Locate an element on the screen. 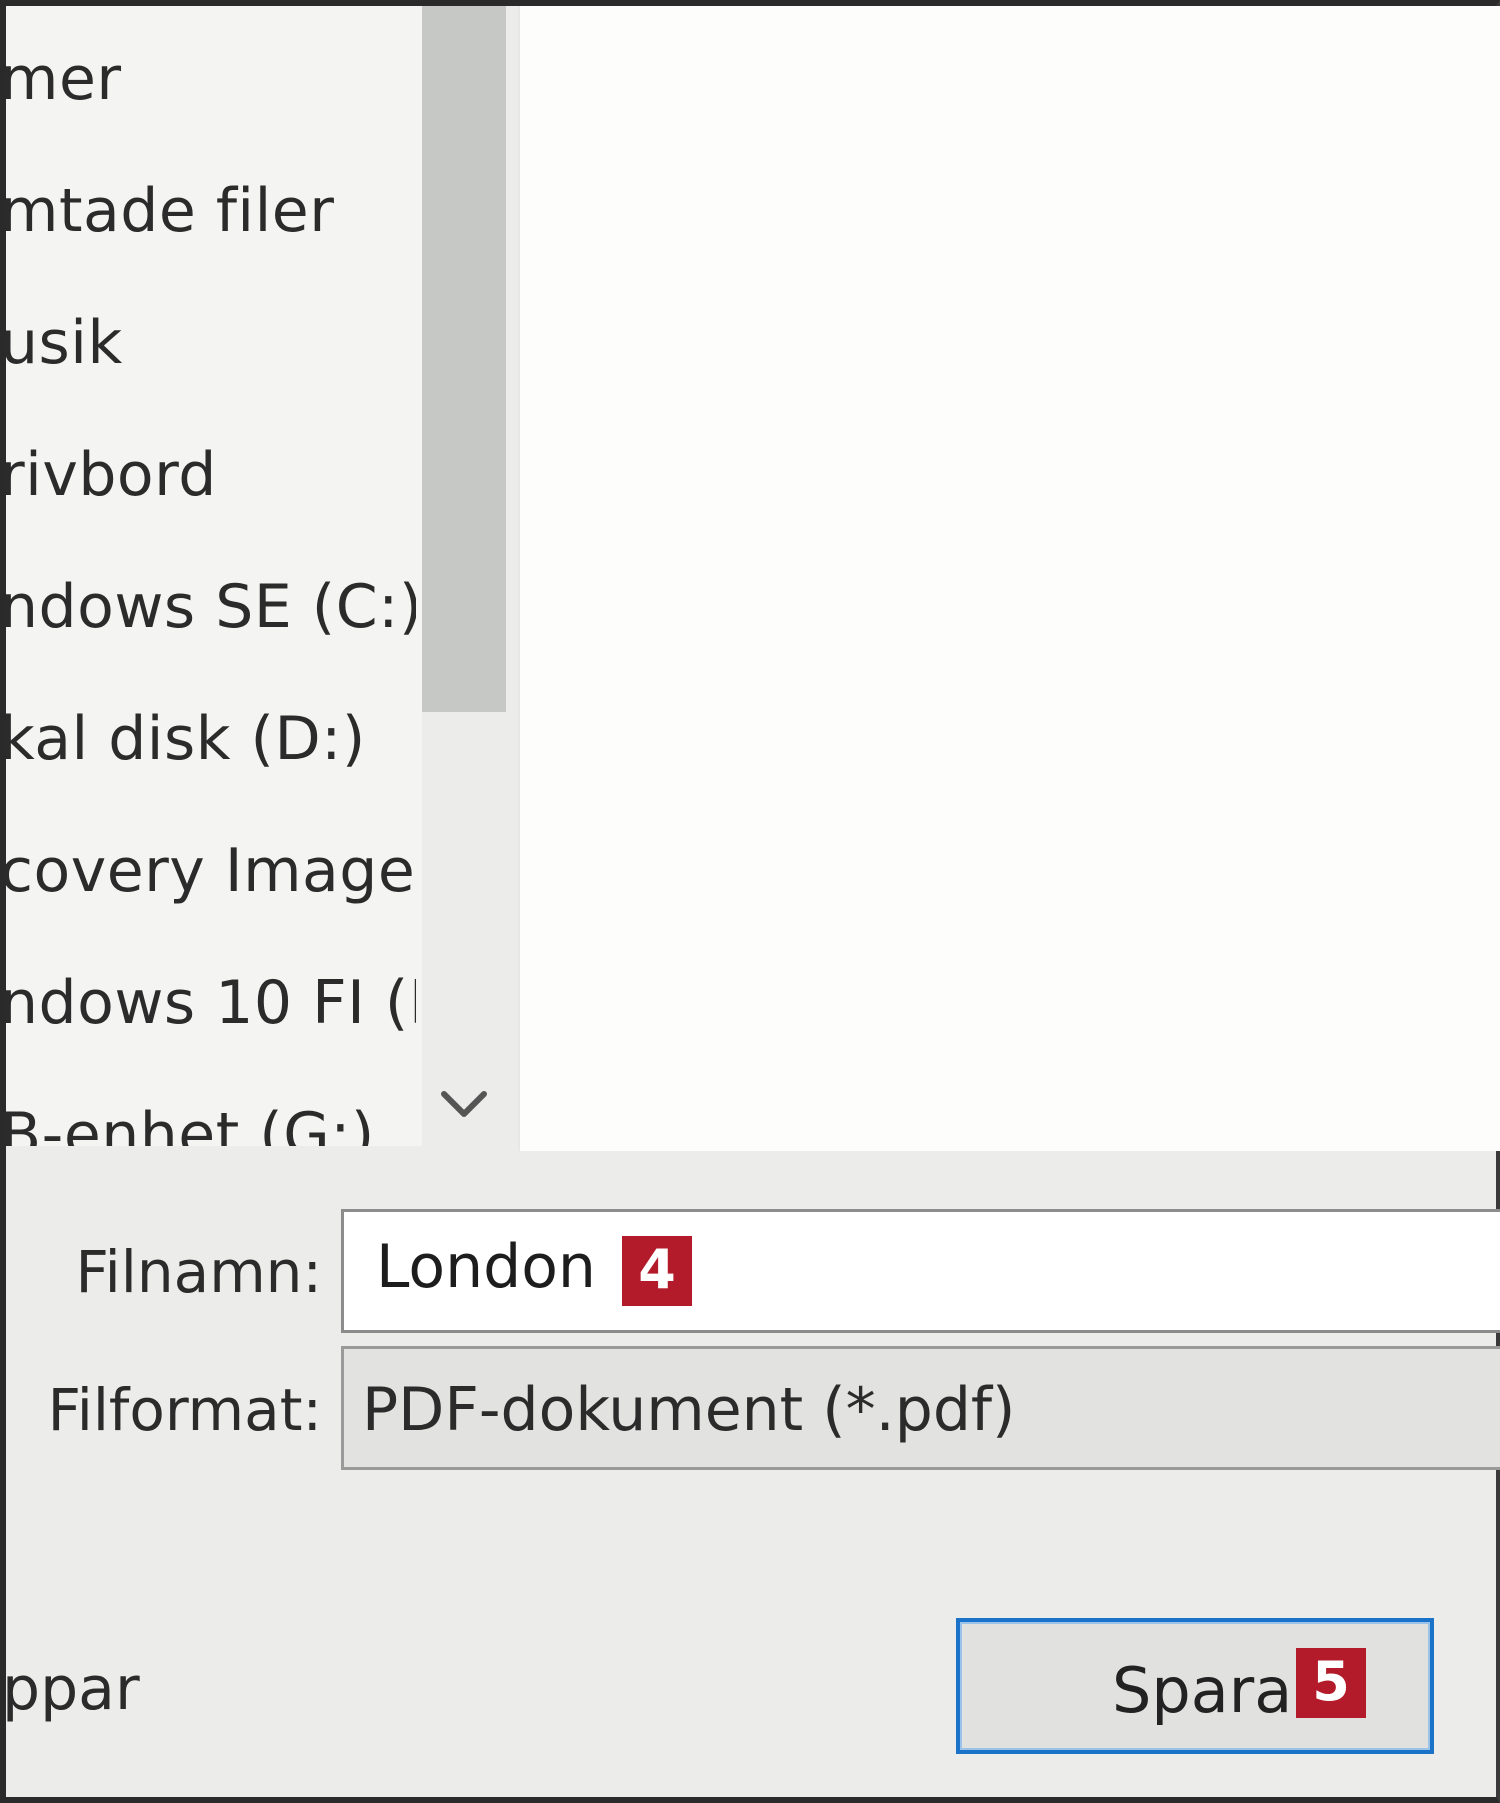 The height and width of the screenshot is (1803, 1500). format-select: PDF-dokument (*.pdf) is located at coordinates (920, 1408).